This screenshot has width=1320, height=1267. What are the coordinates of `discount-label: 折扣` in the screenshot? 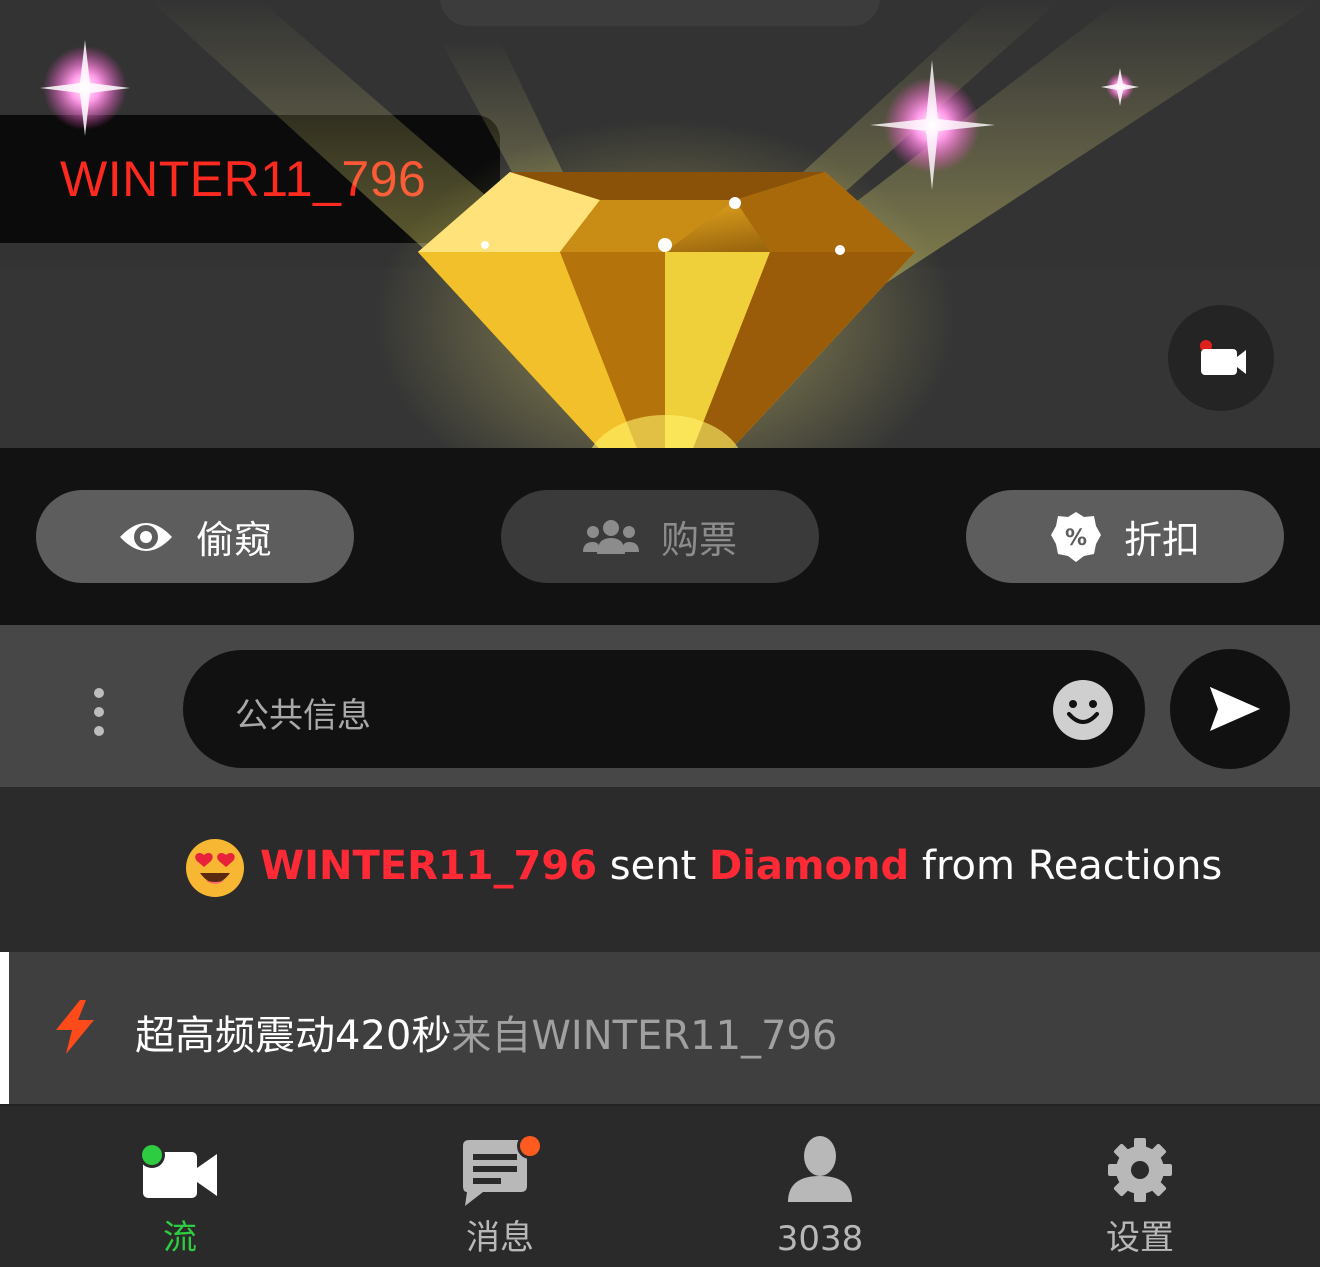 It's located at (1161, 540).